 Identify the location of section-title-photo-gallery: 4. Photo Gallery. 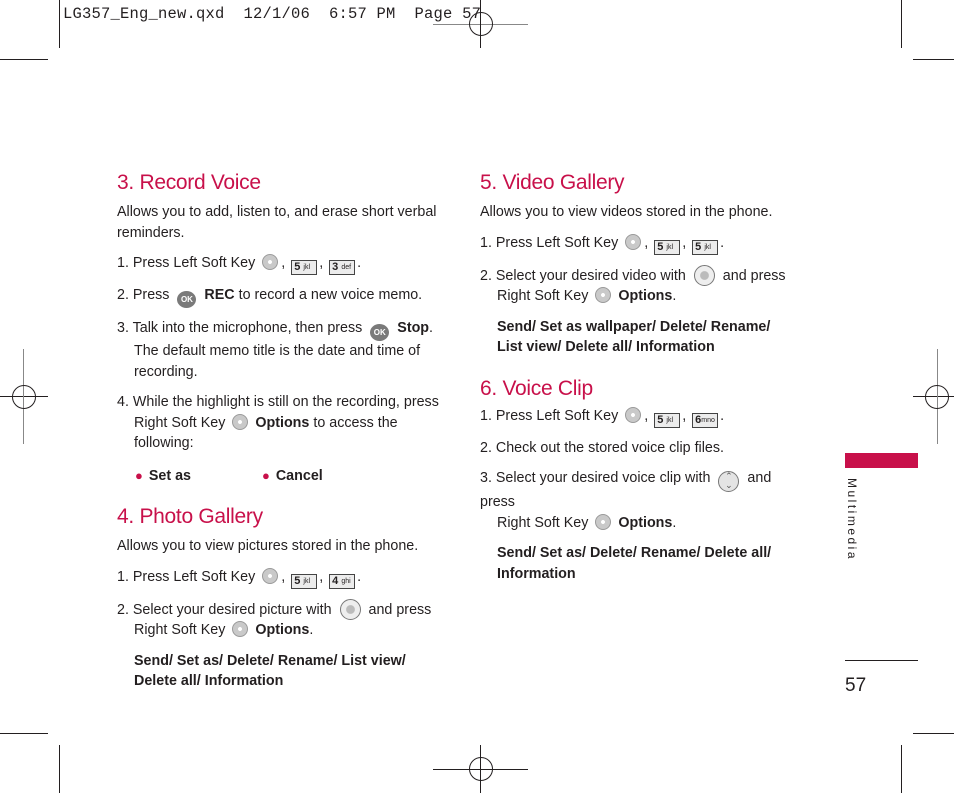
(190, 516).